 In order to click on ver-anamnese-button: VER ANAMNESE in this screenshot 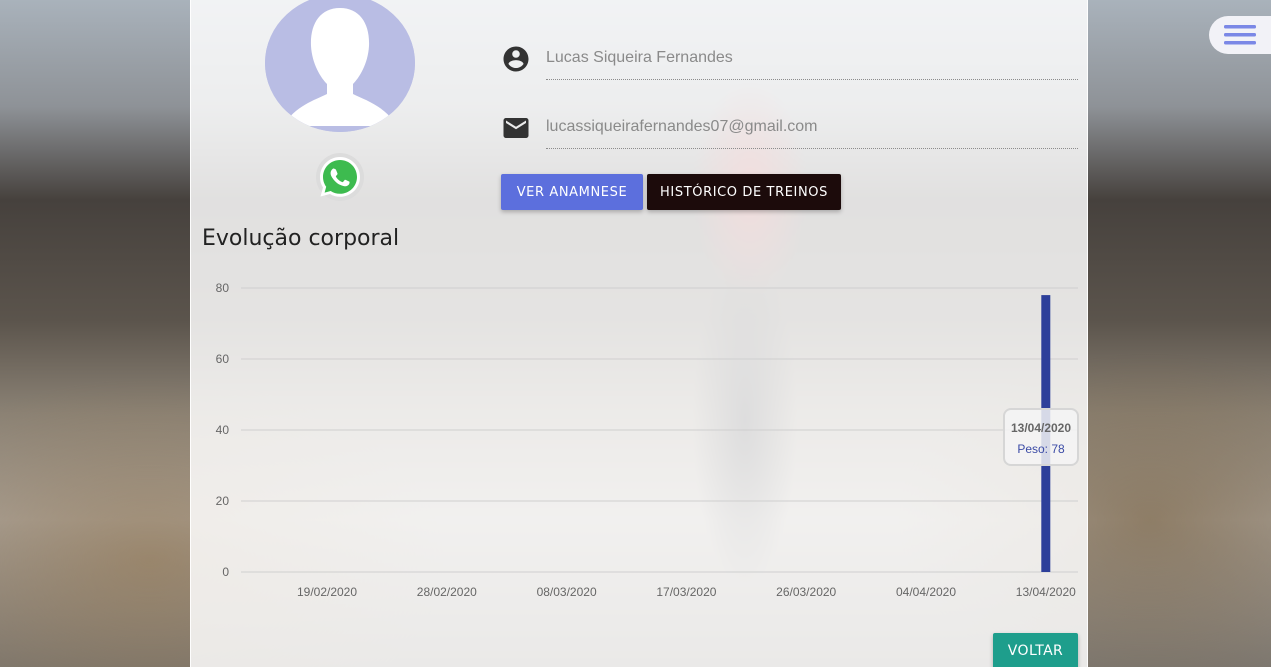, I will do `click(572, 192)`.